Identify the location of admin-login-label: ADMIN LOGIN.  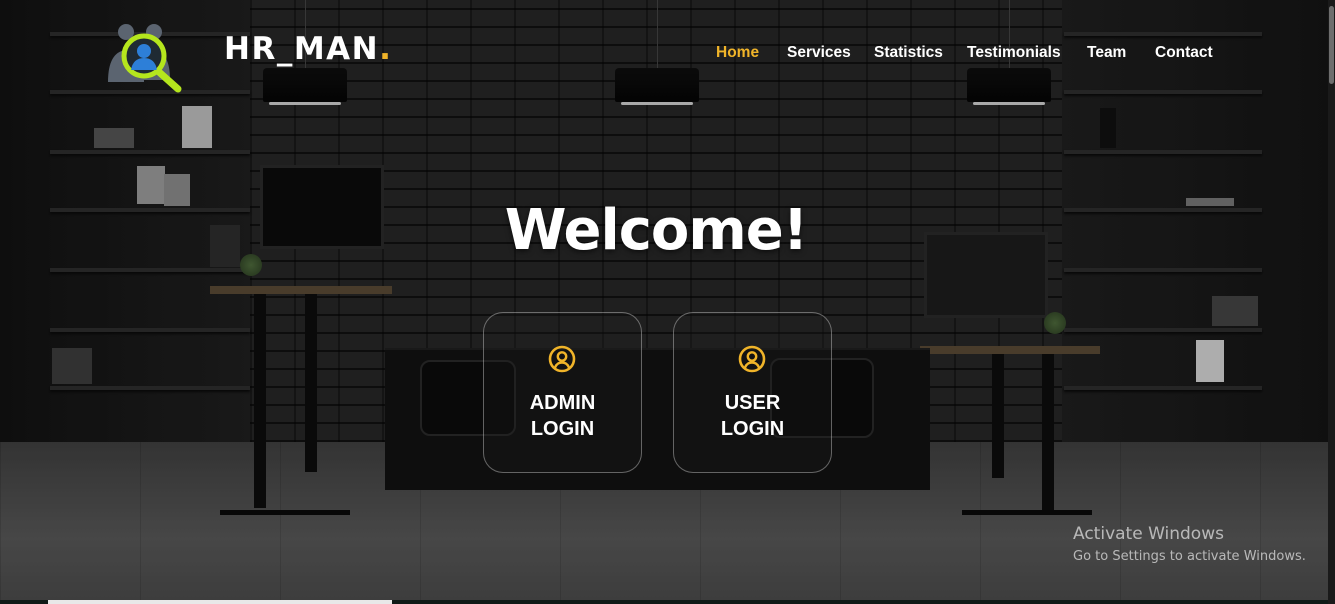
(562, 416).